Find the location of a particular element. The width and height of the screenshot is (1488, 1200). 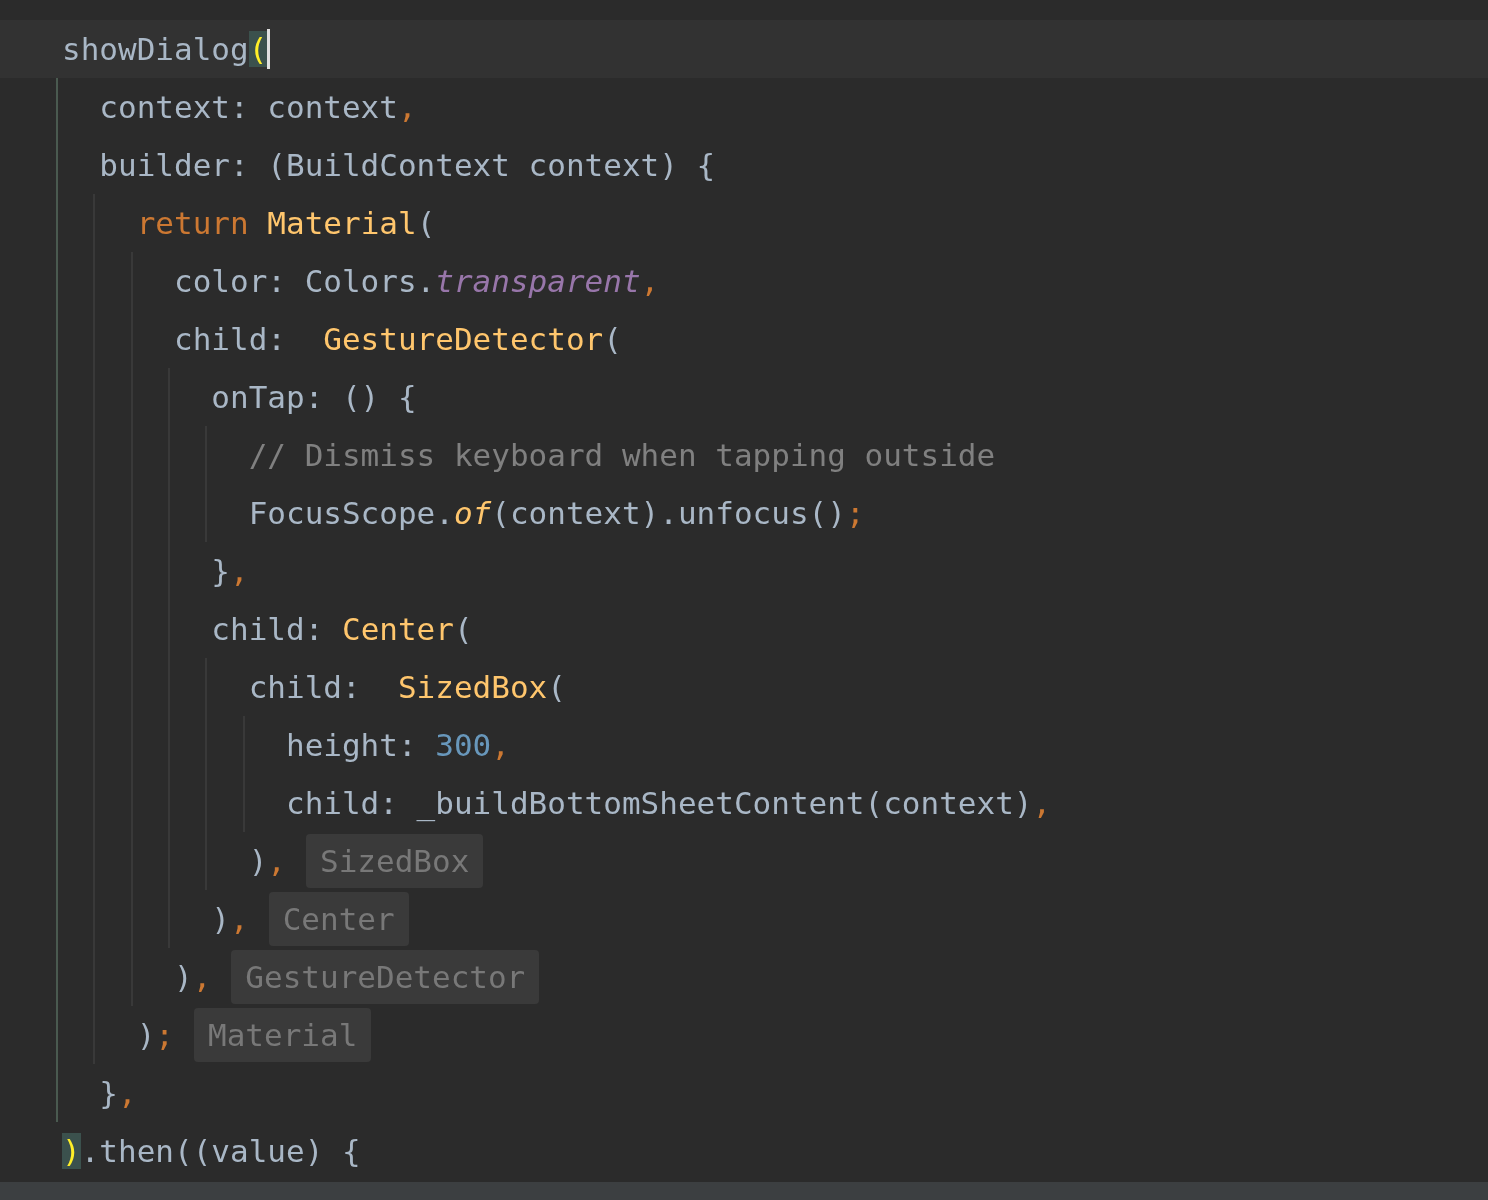

inlay-hint: Material is located at coordinates (283, 1035).